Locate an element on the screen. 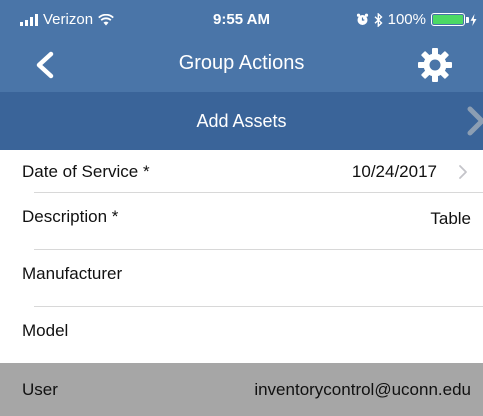 This screenshot has width=483, height=416. description-row: Description * Table is located at coordinates (241, 221).